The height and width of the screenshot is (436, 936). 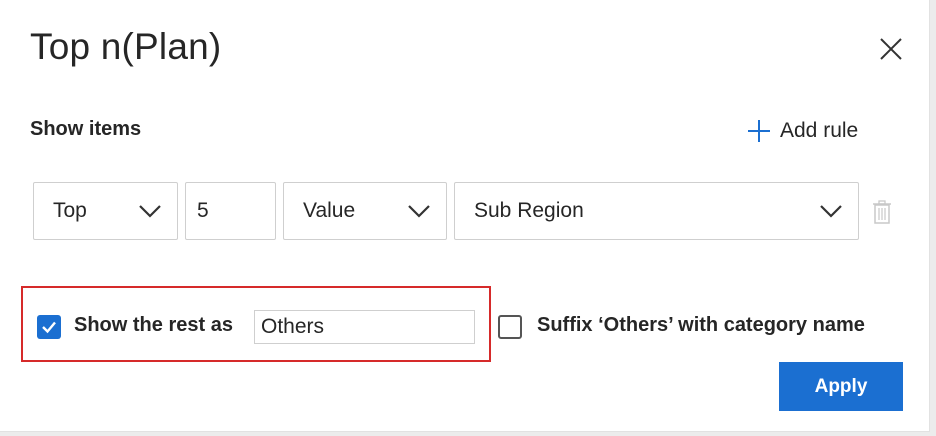 I want to click on category-dropdown: Sub Region, so click(x=656, y=211).